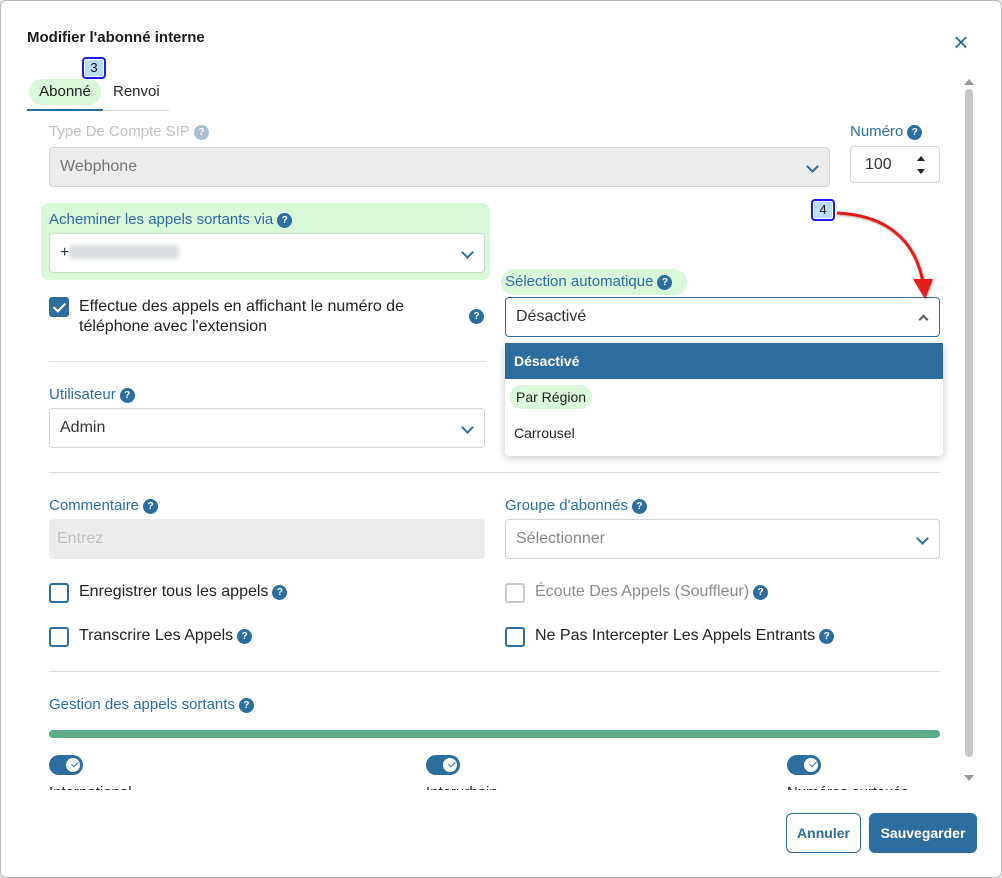 The height and width of the screenshot is (878, 1002). I want to click on auto-selection-label-text: Sélection automatique, so click(579, 281).